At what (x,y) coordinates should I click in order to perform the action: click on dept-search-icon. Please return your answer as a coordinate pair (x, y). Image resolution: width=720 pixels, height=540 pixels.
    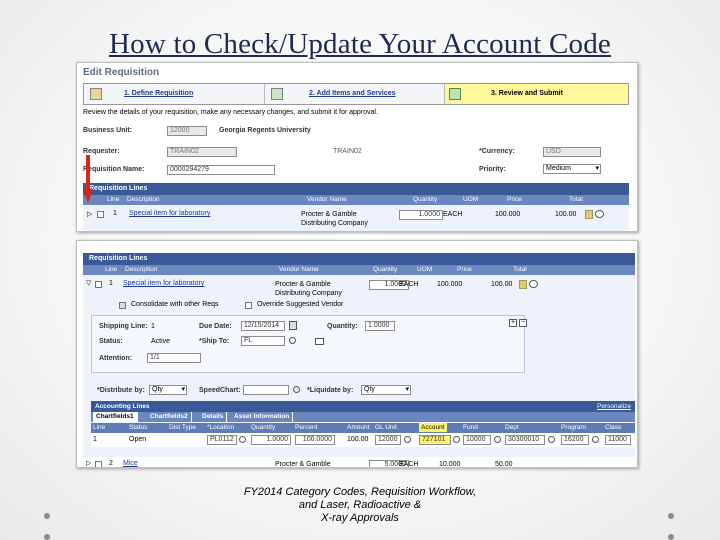
    Looking at the image, I should click on (551, 439).